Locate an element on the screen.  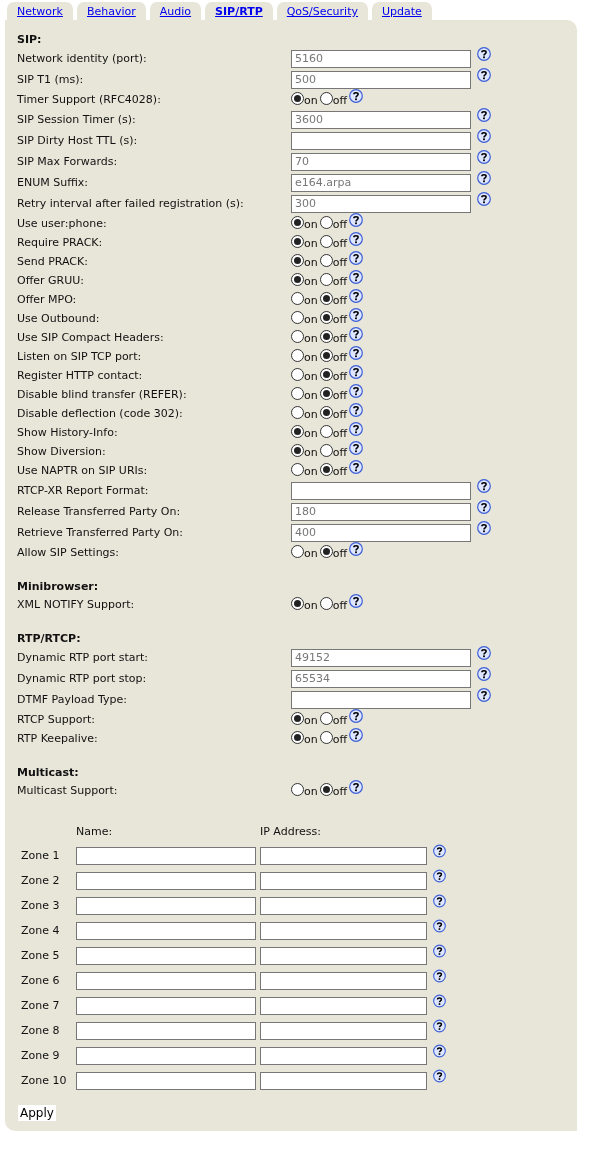
input-field: 49152 is located at coordinates (381, 657).